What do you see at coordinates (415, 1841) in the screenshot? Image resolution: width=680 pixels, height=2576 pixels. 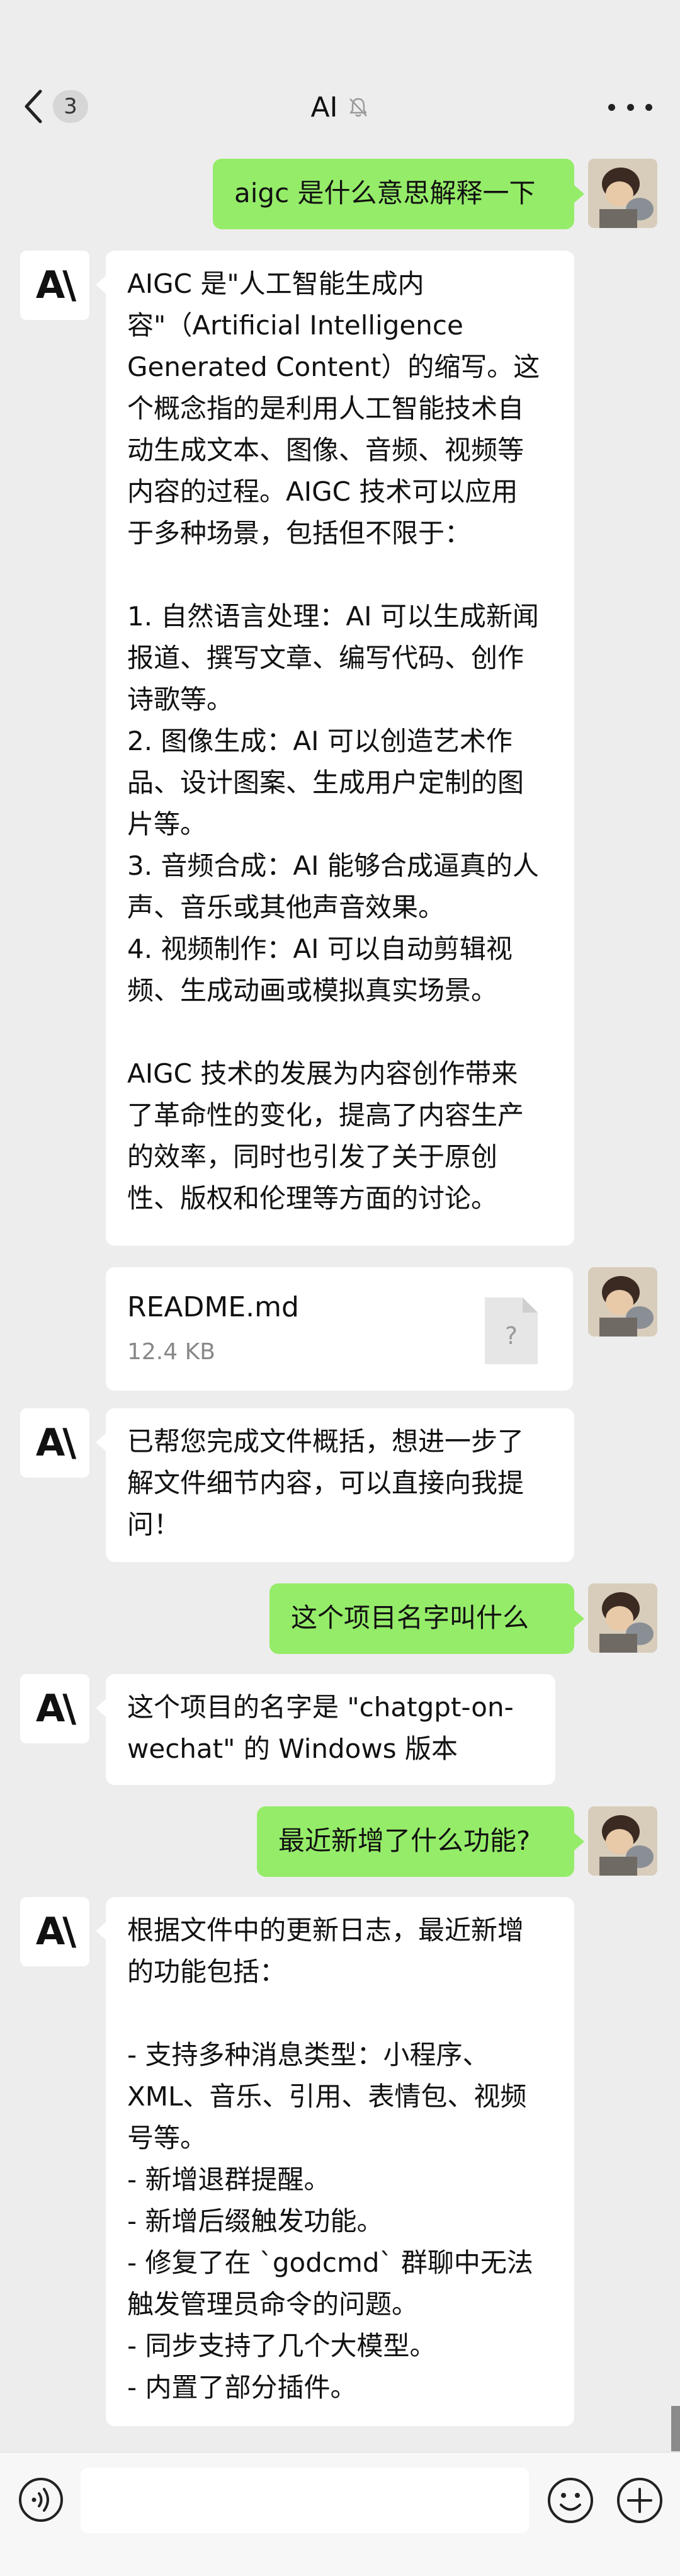 I see `user-message: 最近新增了什么功能?` at bounding box center [415, 1841].